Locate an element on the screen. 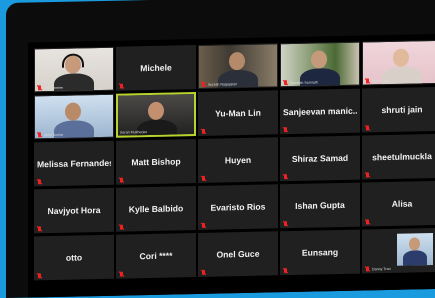  participant-name: Evaristo Rios is located at coordinates (238, 207).